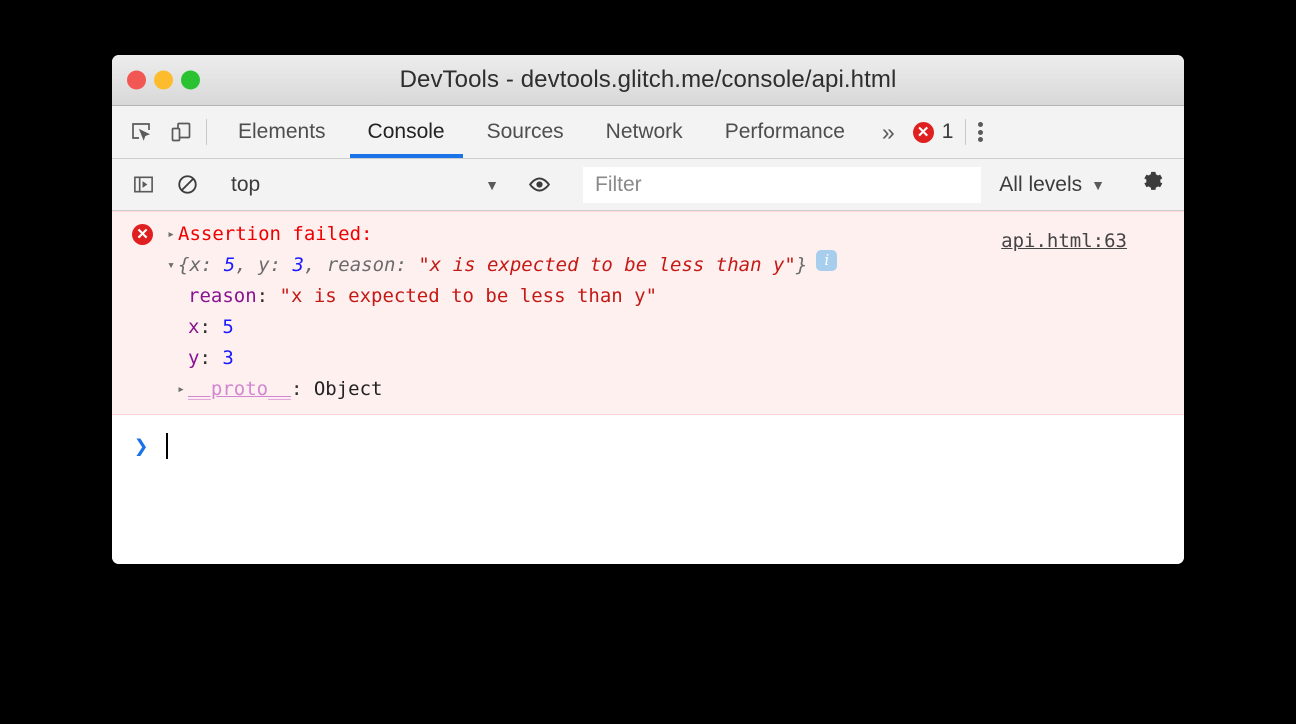 The image size is (1296, 724). I want to click on proto-key: __proto__, so click(239, 389).